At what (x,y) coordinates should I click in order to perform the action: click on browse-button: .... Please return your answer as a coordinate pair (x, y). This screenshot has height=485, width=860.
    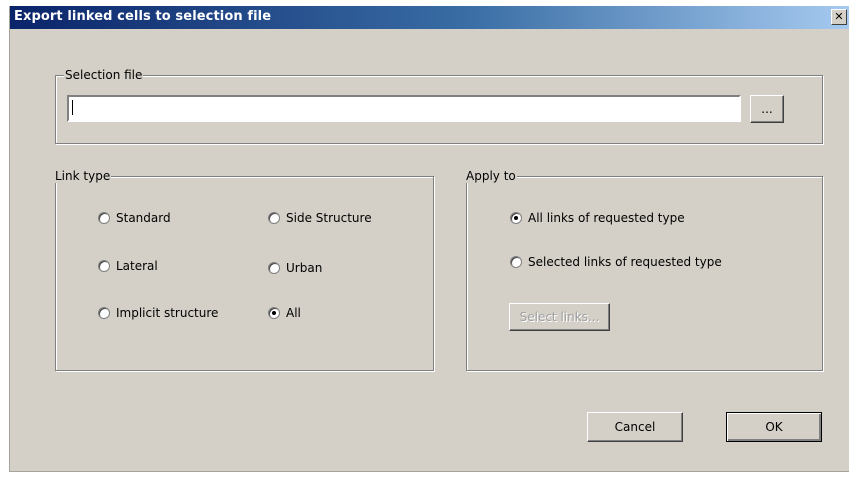
    Looking at the image, I should click on (767, 109).